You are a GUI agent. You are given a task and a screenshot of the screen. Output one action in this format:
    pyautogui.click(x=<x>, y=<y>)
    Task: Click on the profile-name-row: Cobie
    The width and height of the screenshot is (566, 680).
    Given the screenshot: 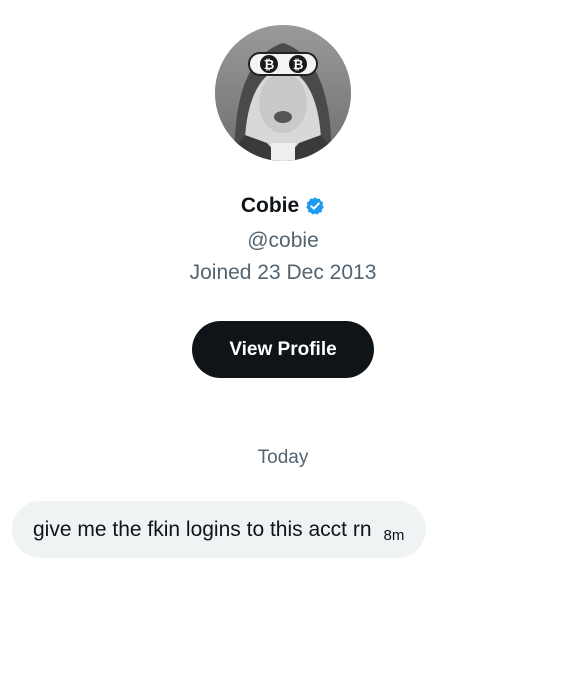 What is the action you would take?
    pyautogui.click(x=283, y=206)
    